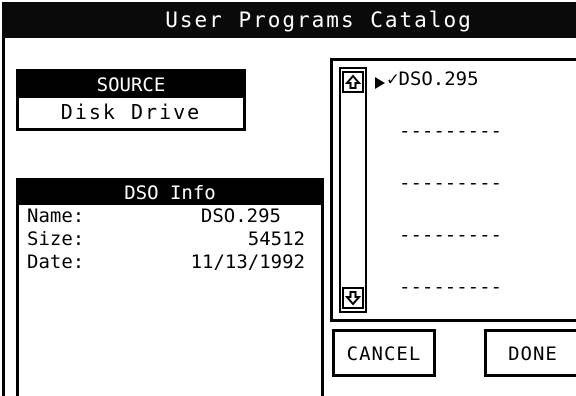  What do you see at coordinates (438, 79) in the screenshot?
I see `list-item-label: DSO.295` at bounding box center [438, 79].